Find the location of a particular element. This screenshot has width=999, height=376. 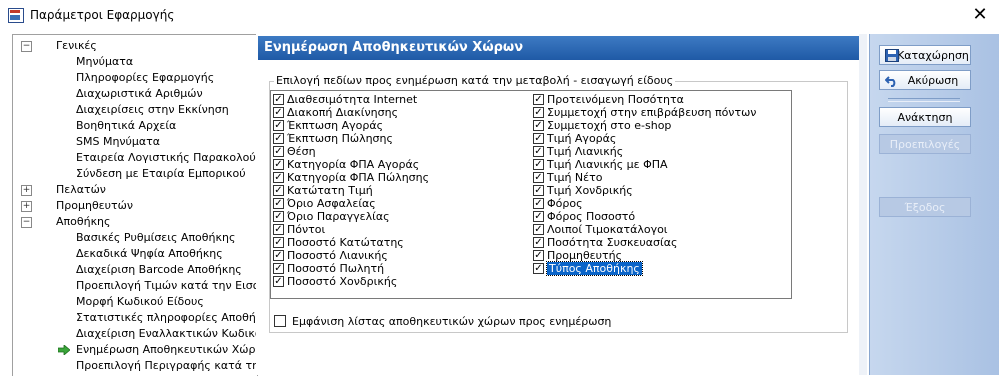

tree-item-messages: Μηνύματα is located at coordinates (104, 62).